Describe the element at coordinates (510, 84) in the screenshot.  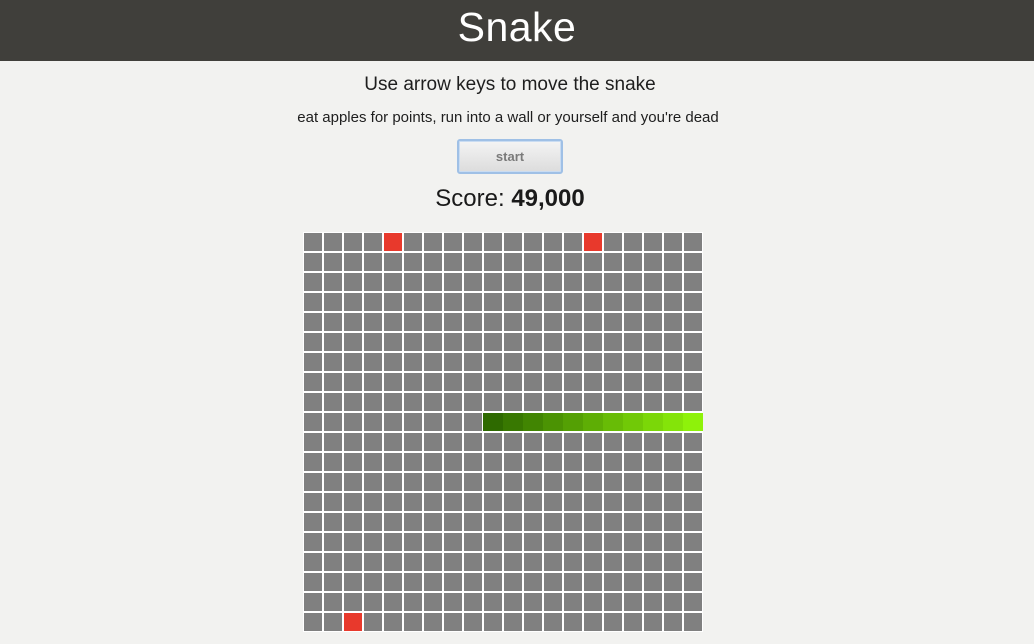
I see `instructions-text: Use arrow keys to move the snake` at that location.